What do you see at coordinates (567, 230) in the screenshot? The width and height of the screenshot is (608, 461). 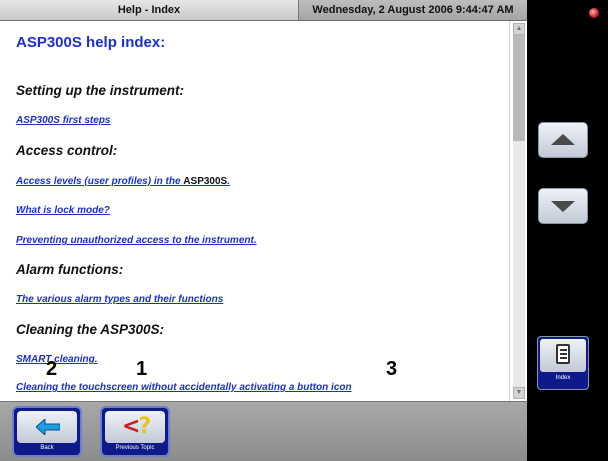 I see `side-panel` at bounding box center [567, 230].